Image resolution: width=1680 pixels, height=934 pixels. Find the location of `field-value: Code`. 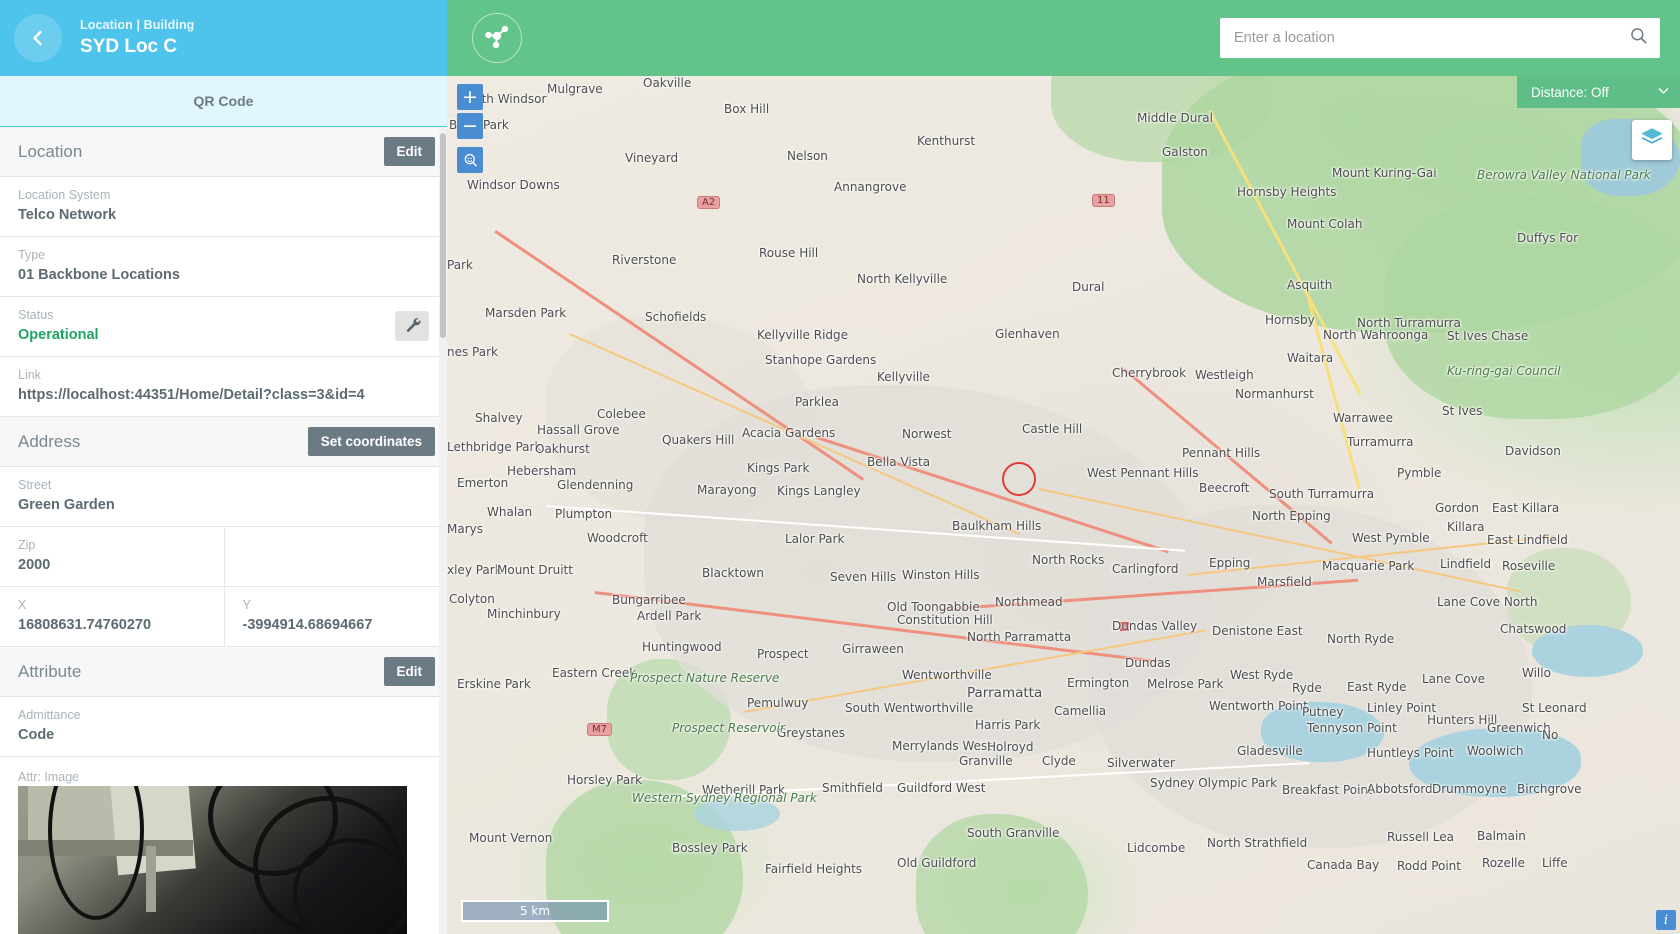

field-value: Code is located at coordinates (36, 735).